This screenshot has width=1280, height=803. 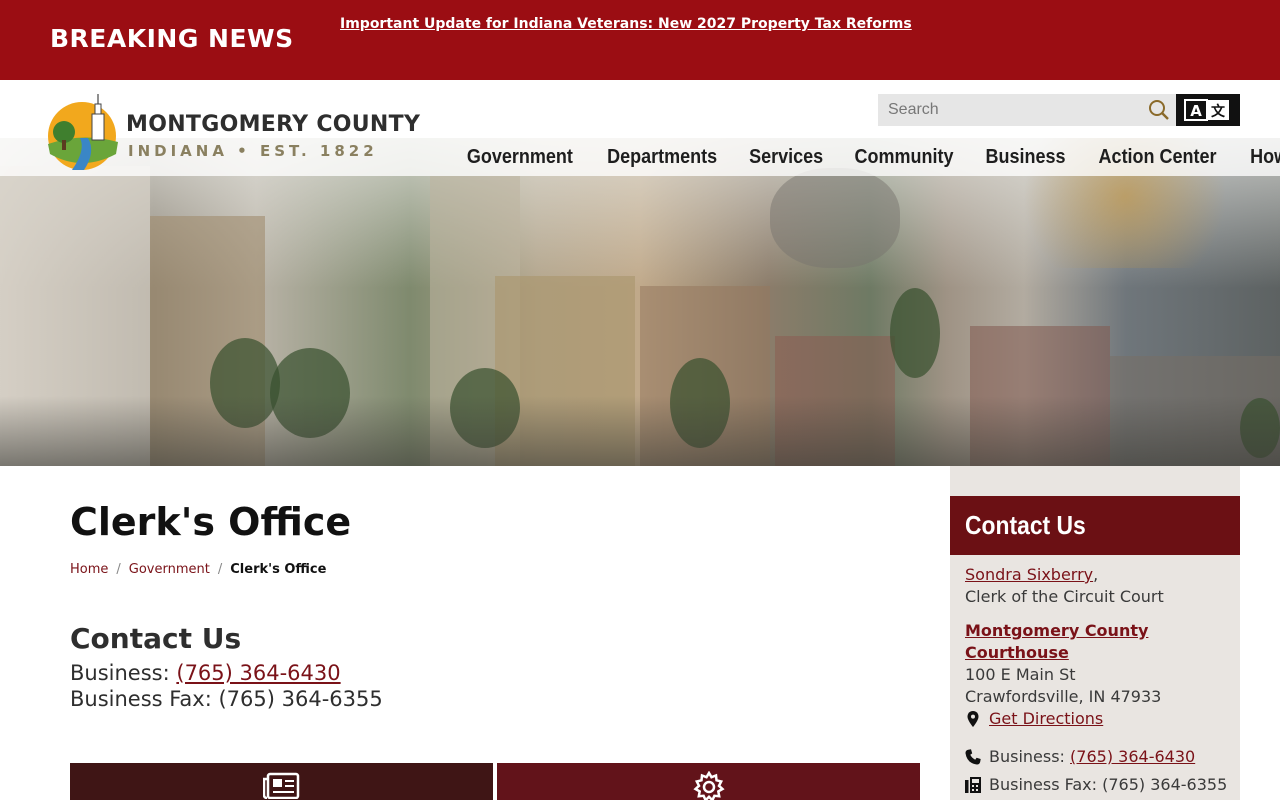 I want to click on breadcrumb: Home / Government / Clerk's Office, so click(x=198, y=569).